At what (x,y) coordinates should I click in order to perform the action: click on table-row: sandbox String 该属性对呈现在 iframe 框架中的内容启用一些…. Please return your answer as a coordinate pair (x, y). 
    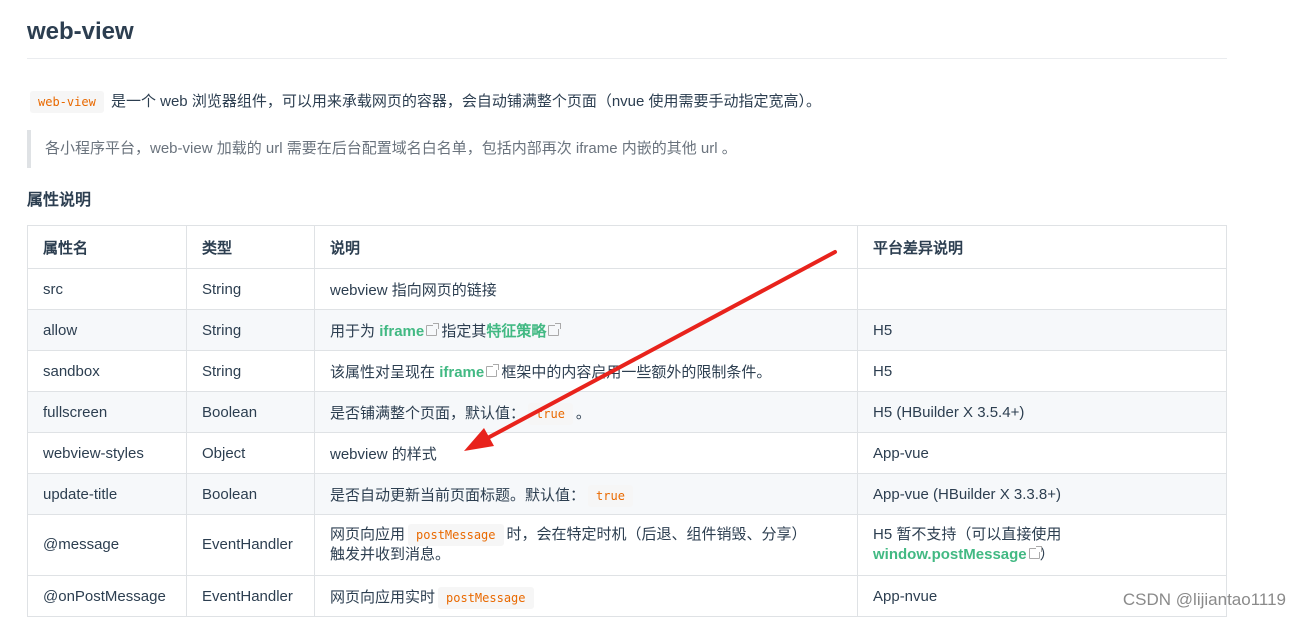
    Looking at the image, I should click on (627, 371).